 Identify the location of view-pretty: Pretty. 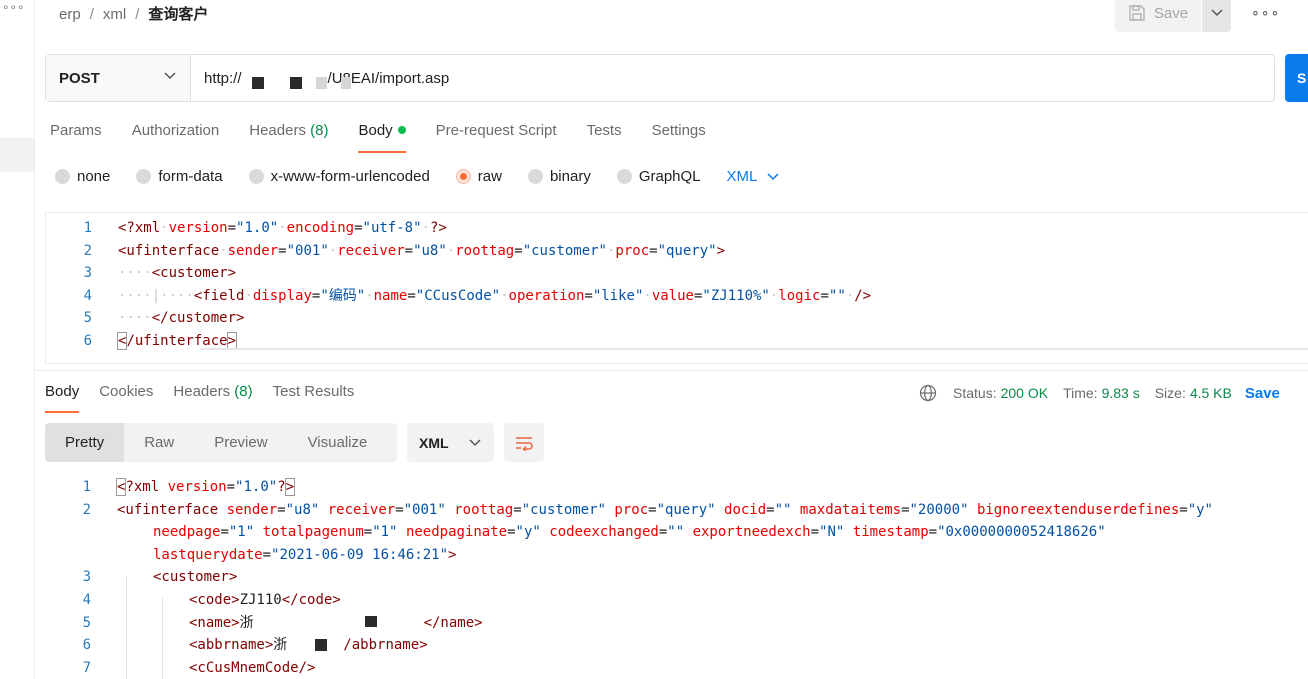
(85, 442).